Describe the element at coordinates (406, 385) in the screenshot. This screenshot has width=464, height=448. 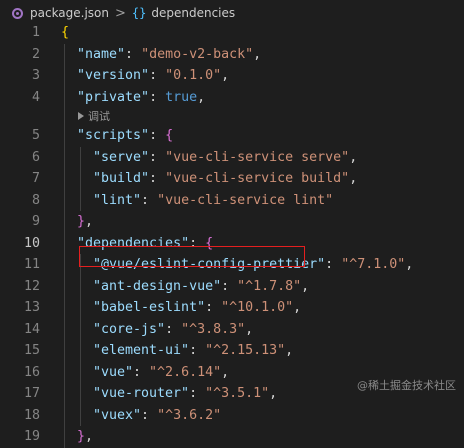
I see `watermark: @稀土掘金技术社区` at that location.